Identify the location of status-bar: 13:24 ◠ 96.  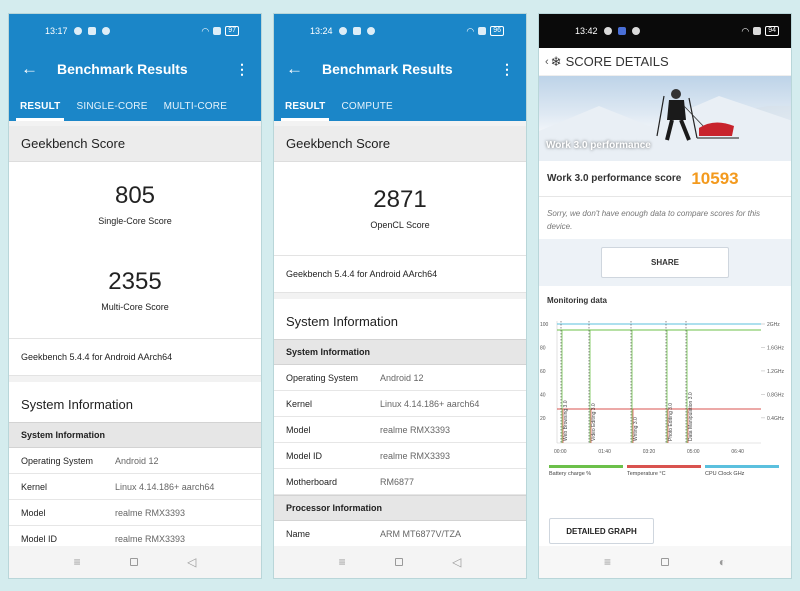
(400, 31).